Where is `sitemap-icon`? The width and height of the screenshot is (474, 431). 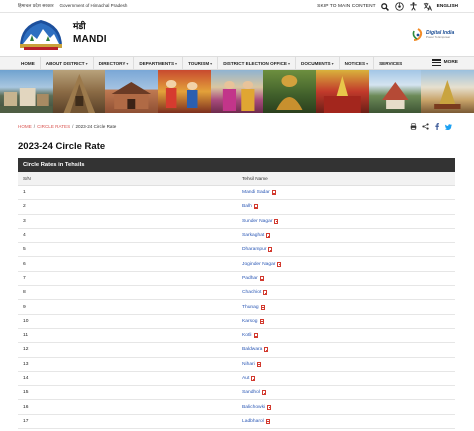 sitemap-icon is located at coordinates (399, 6).